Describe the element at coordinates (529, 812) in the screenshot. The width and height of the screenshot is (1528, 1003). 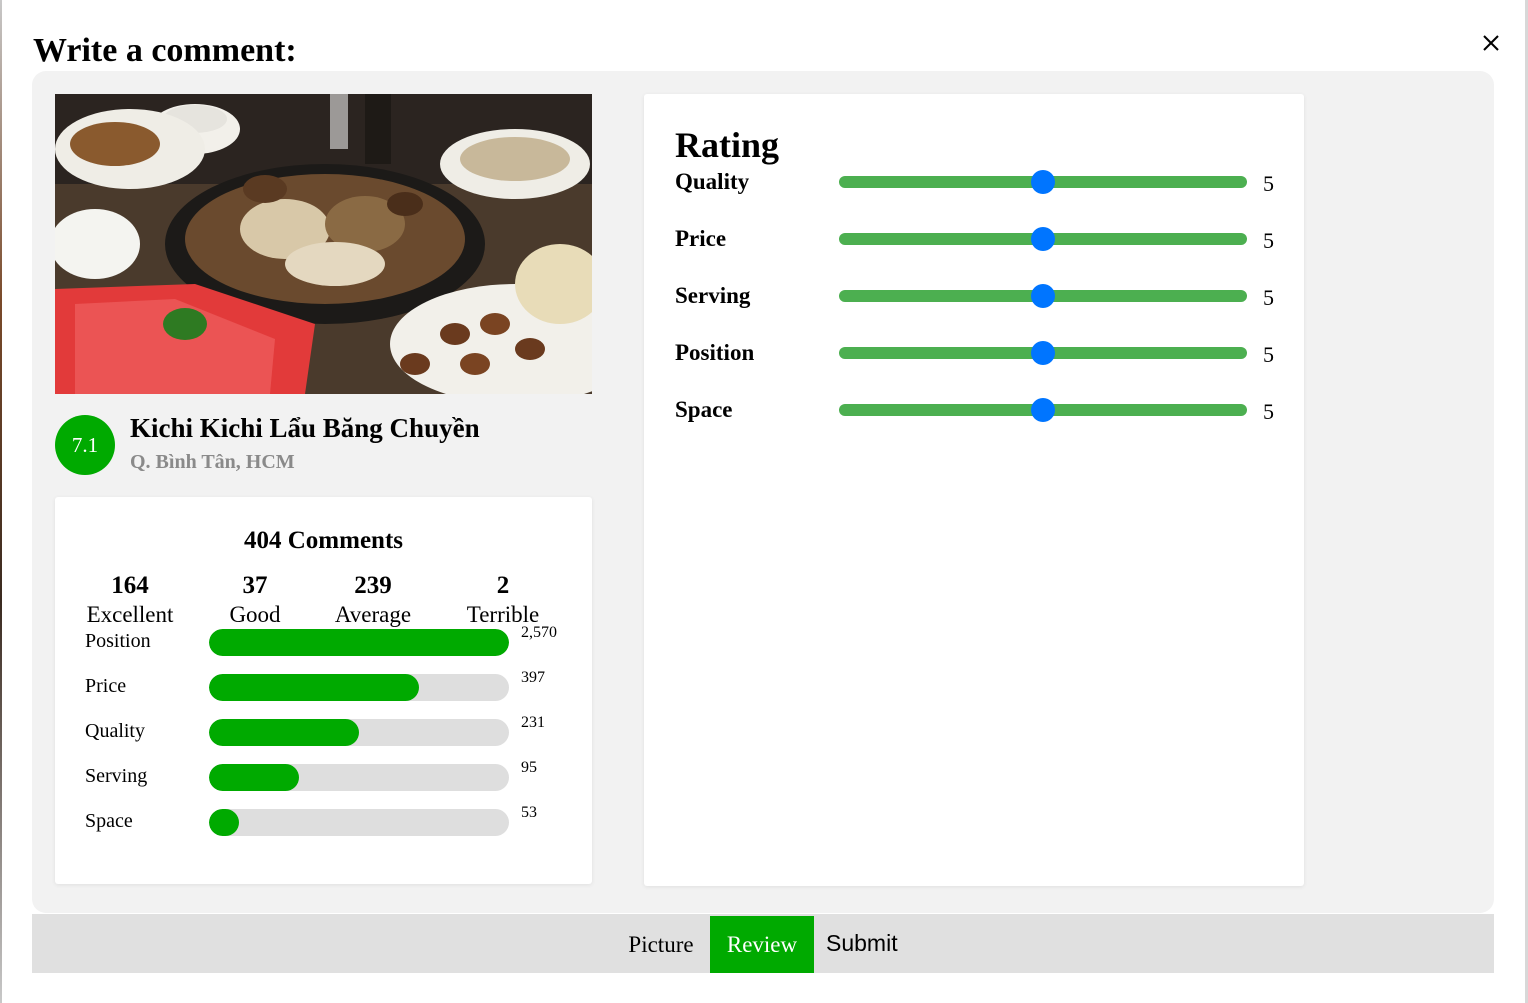
I see `bar-value: 53` at that location.